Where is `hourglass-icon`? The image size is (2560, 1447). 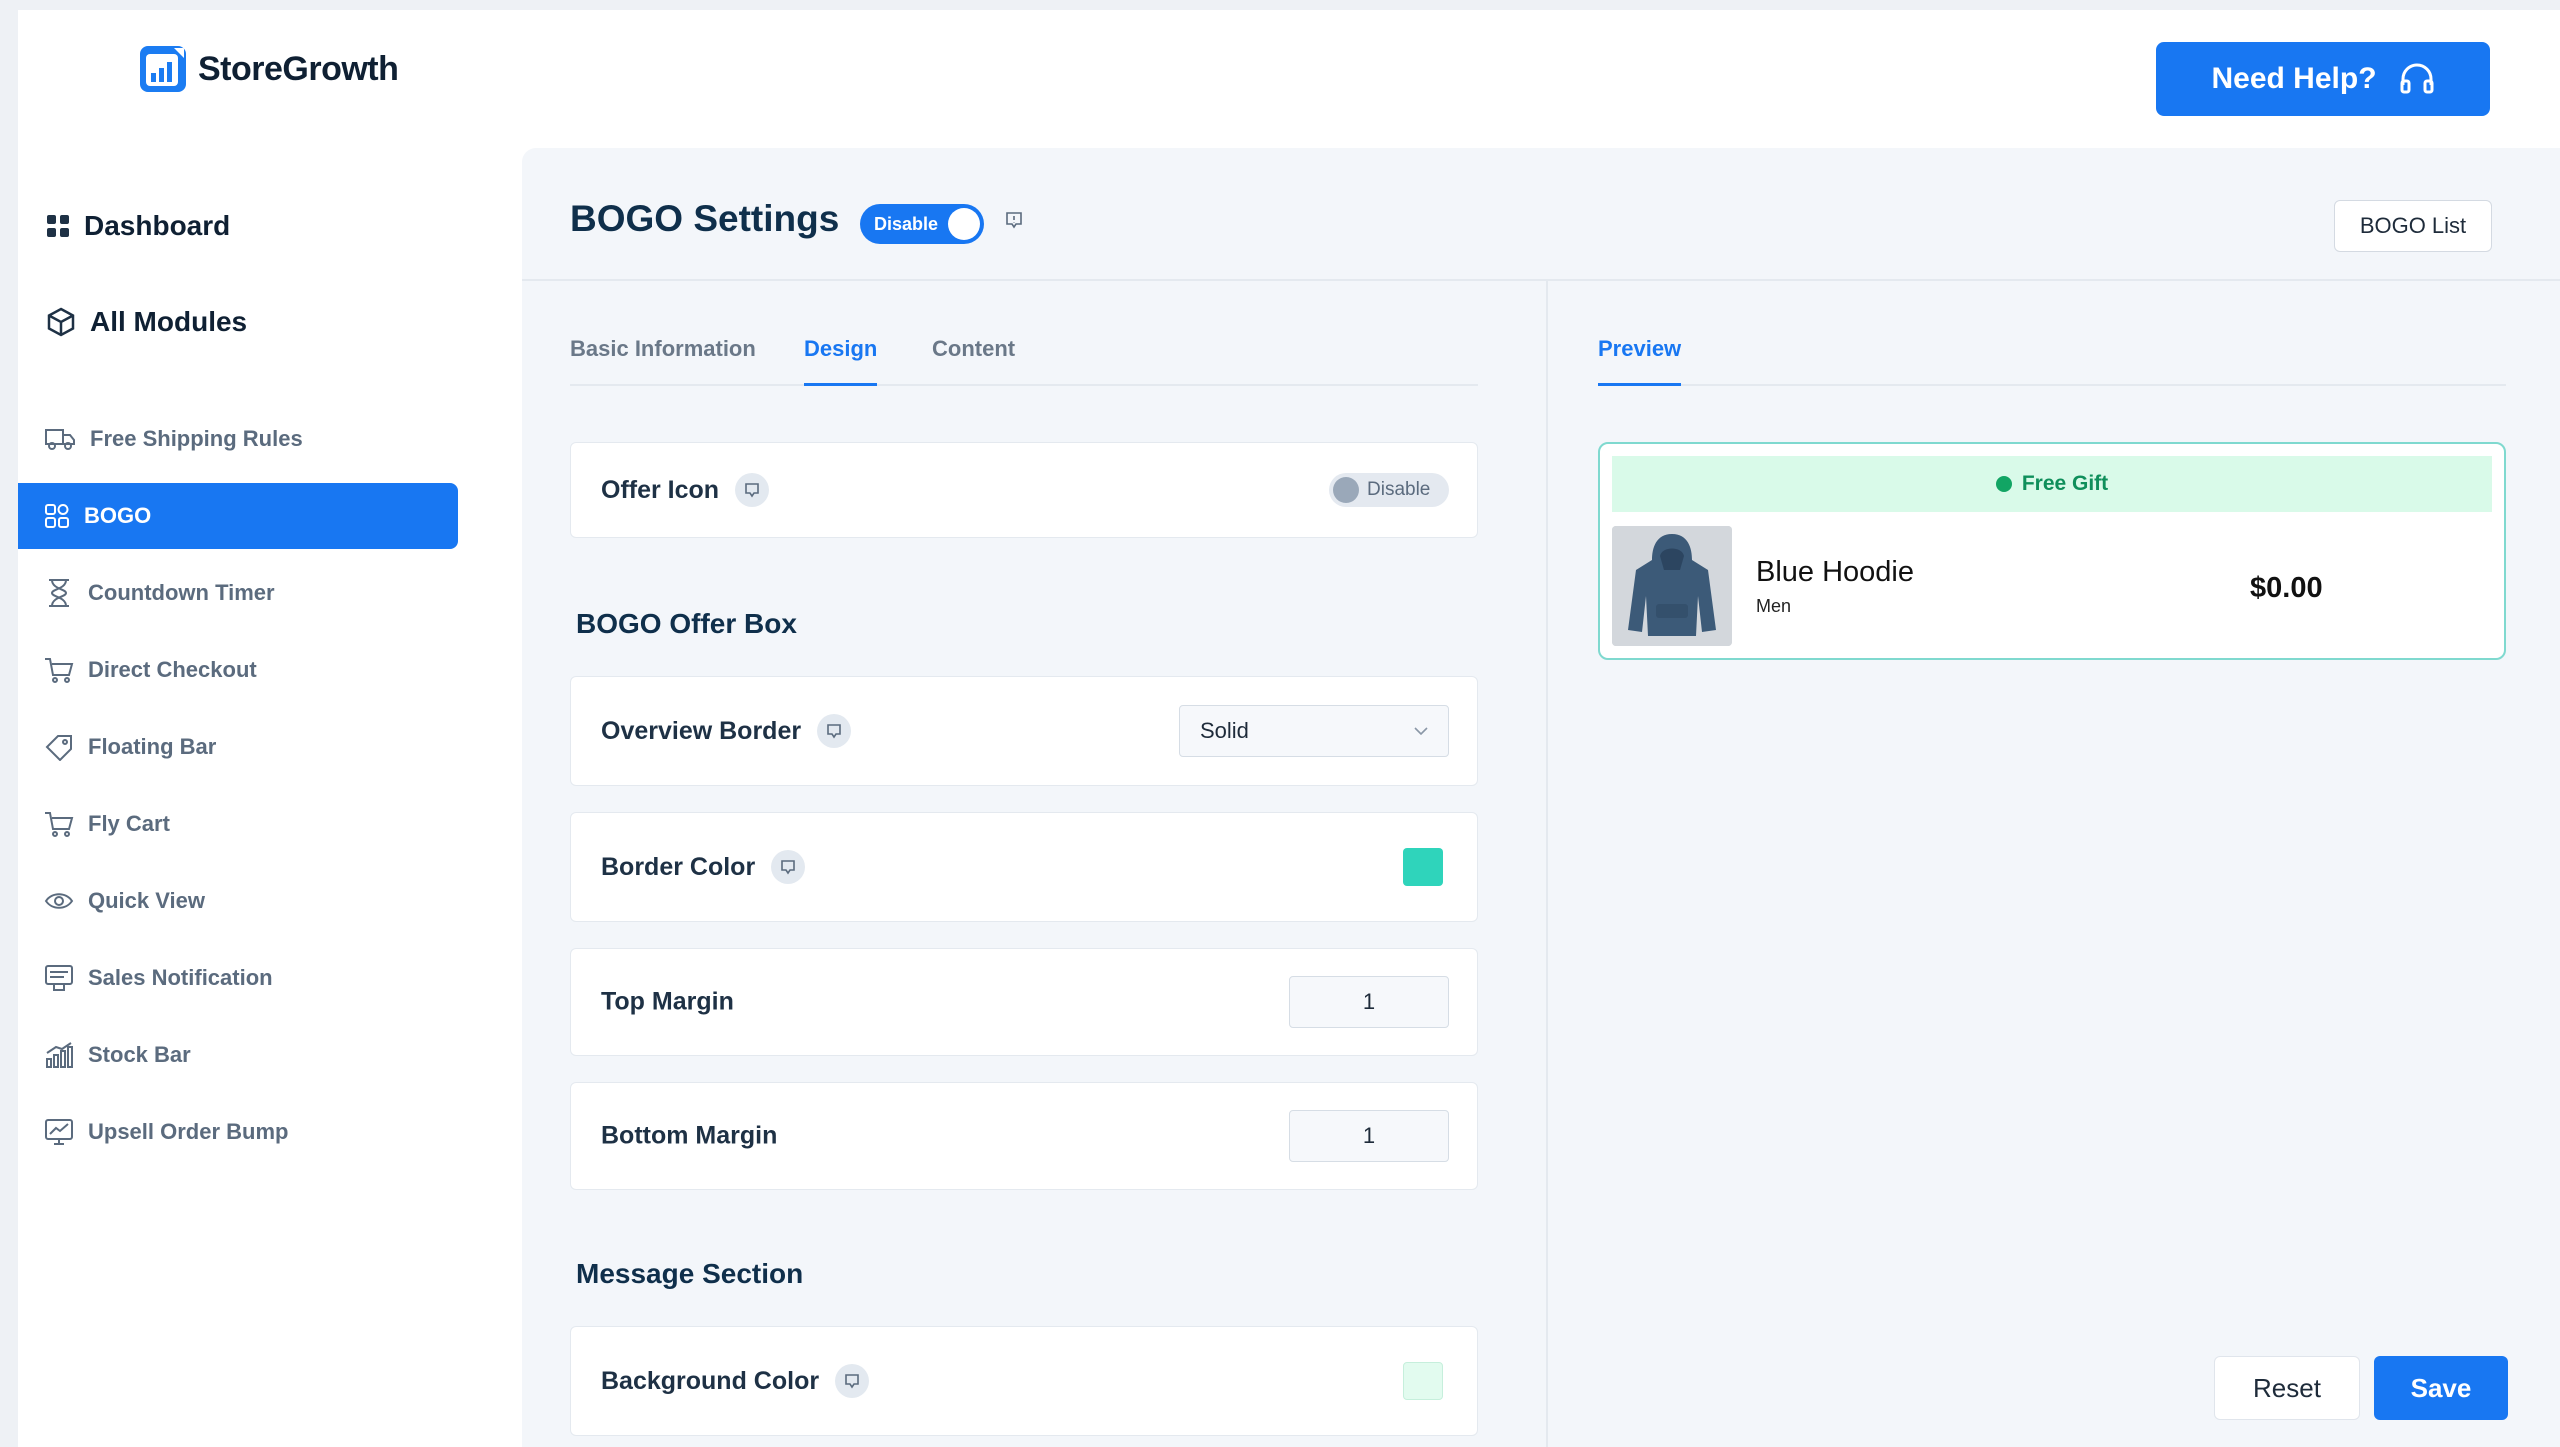 hourglass-icon is located at coordinates (59, 593).